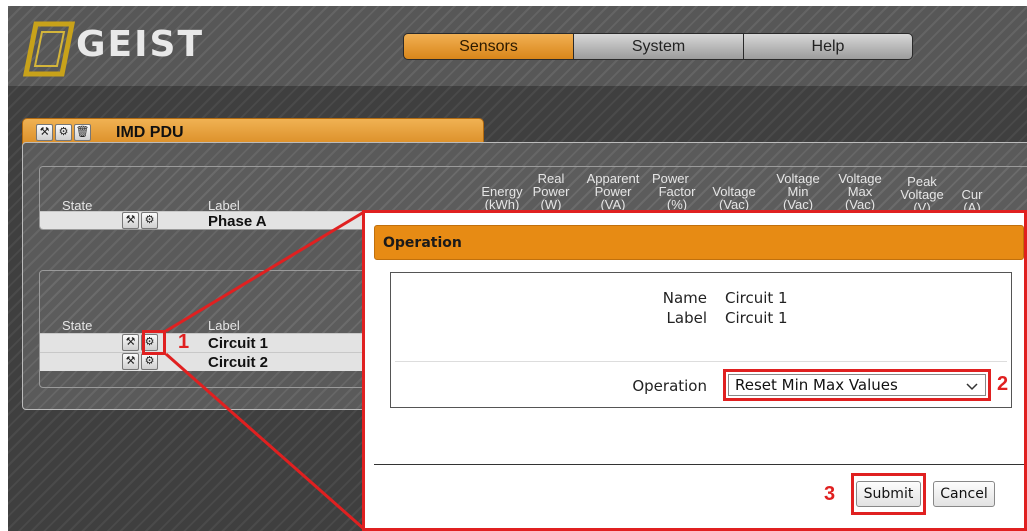  I want to click on brand-name: GEIST, so click(140, 44).